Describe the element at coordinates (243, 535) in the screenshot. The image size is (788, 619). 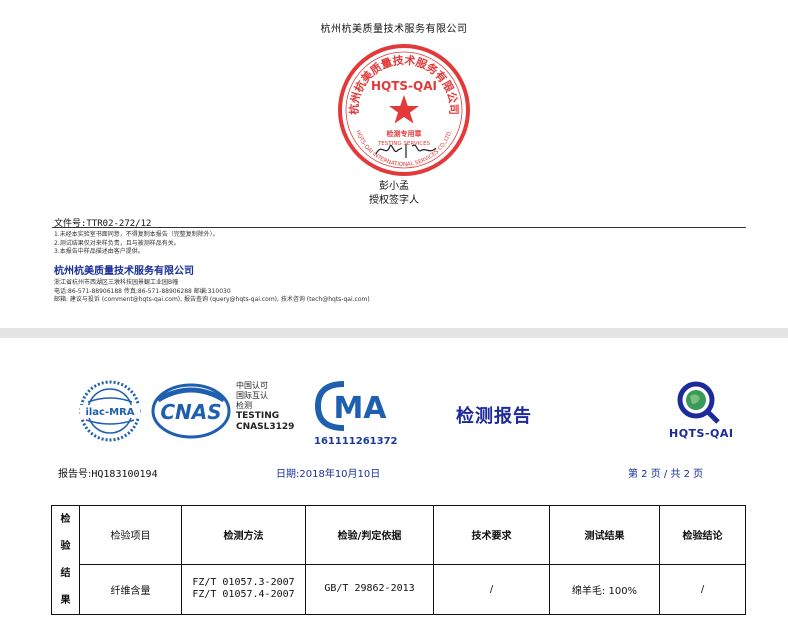
I see `header-method: 检测方法` at that location.